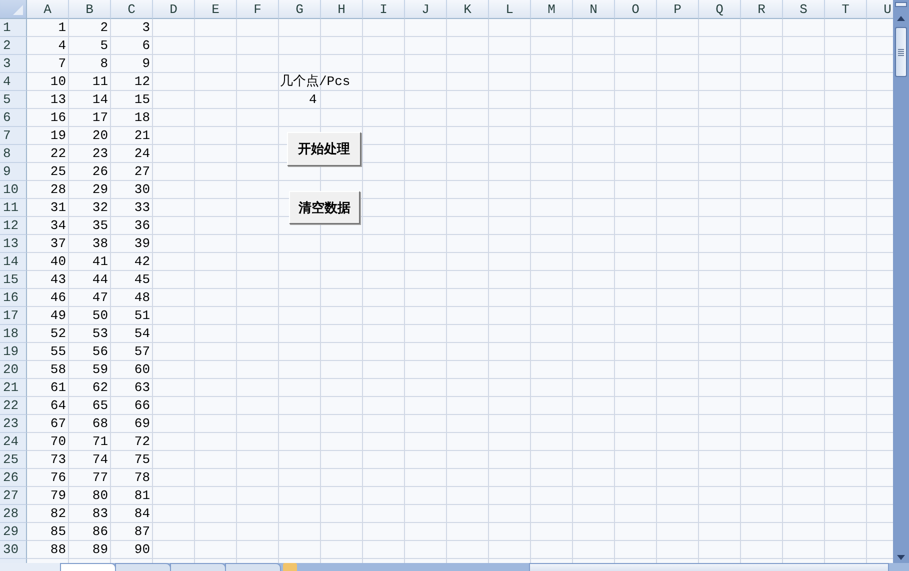  Describe the element at coordinates (552, 9) in the screenshot. I see `column-header: M` at that location.